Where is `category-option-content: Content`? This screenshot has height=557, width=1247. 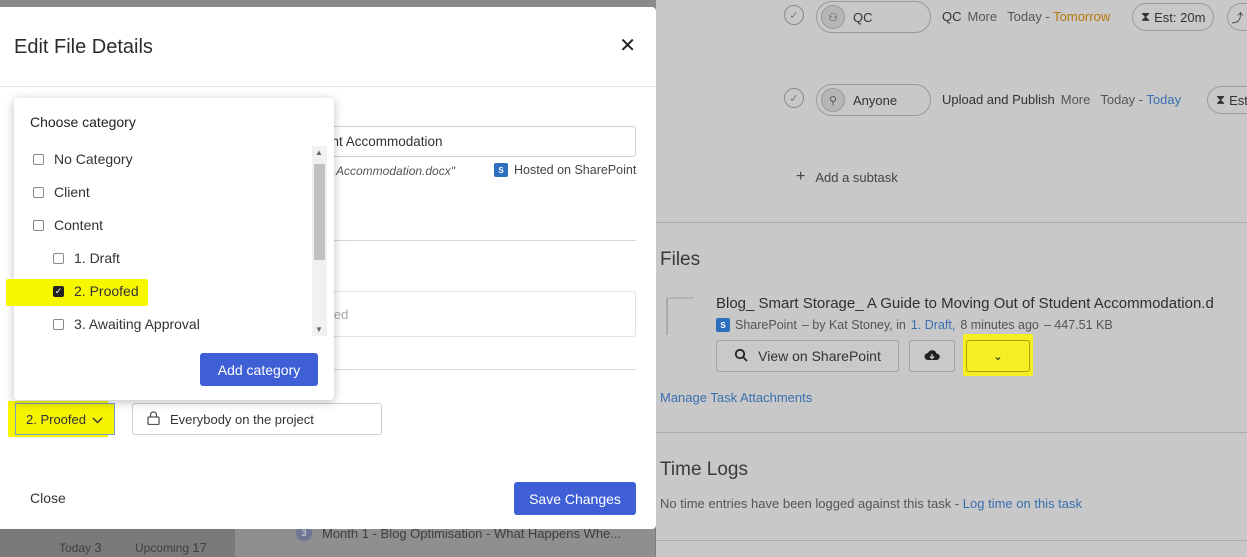 category-option-content: Content is located at coordinates (68, 225).